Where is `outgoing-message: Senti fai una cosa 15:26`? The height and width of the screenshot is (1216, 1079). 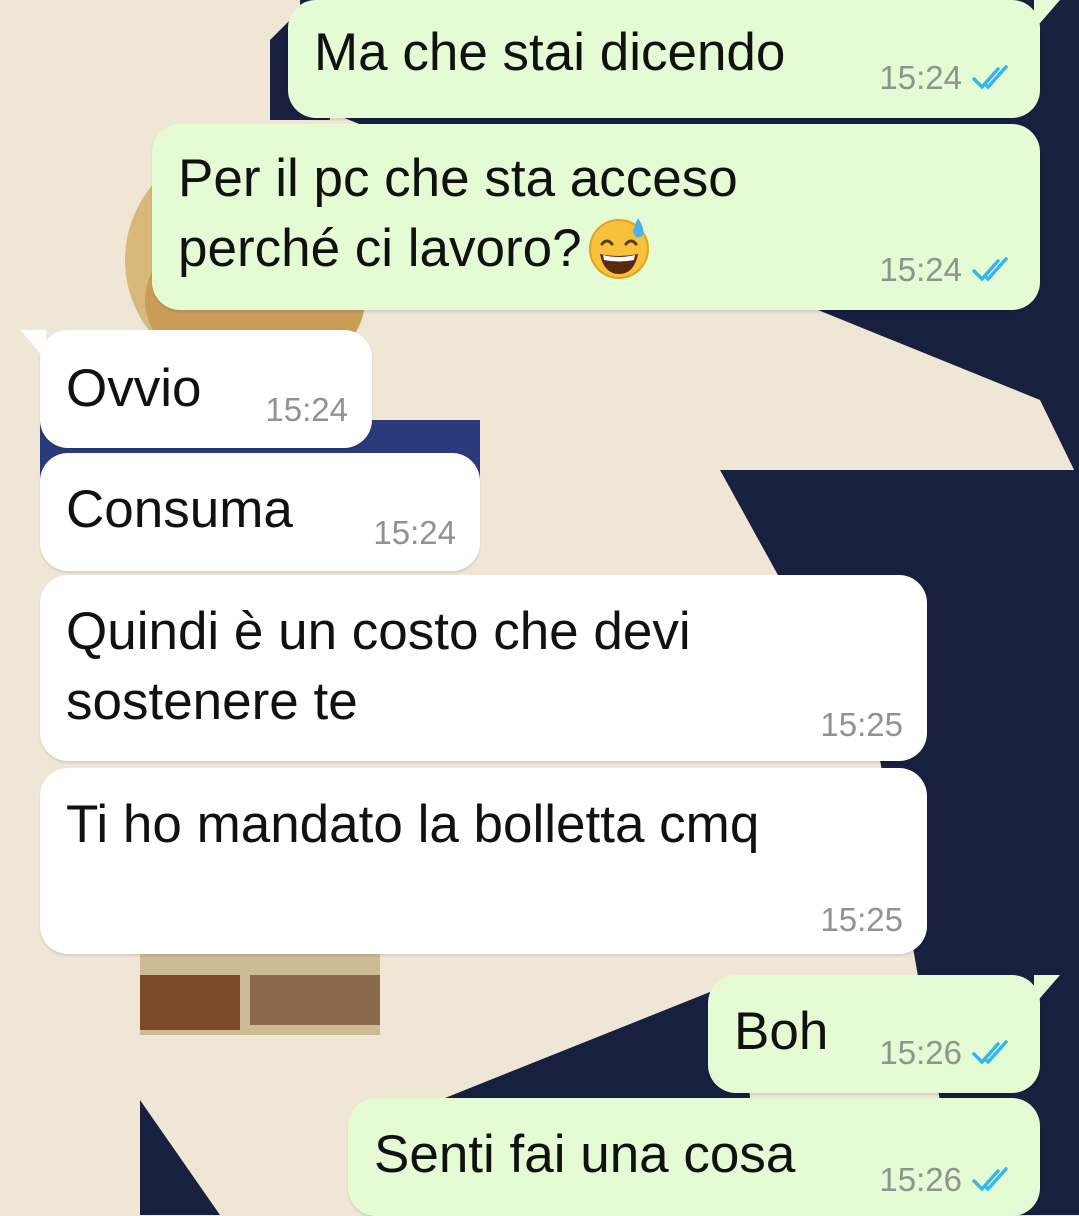
outgoing-message: Senti fai una cosa 15:26 is located at coordinates (694, 1157).